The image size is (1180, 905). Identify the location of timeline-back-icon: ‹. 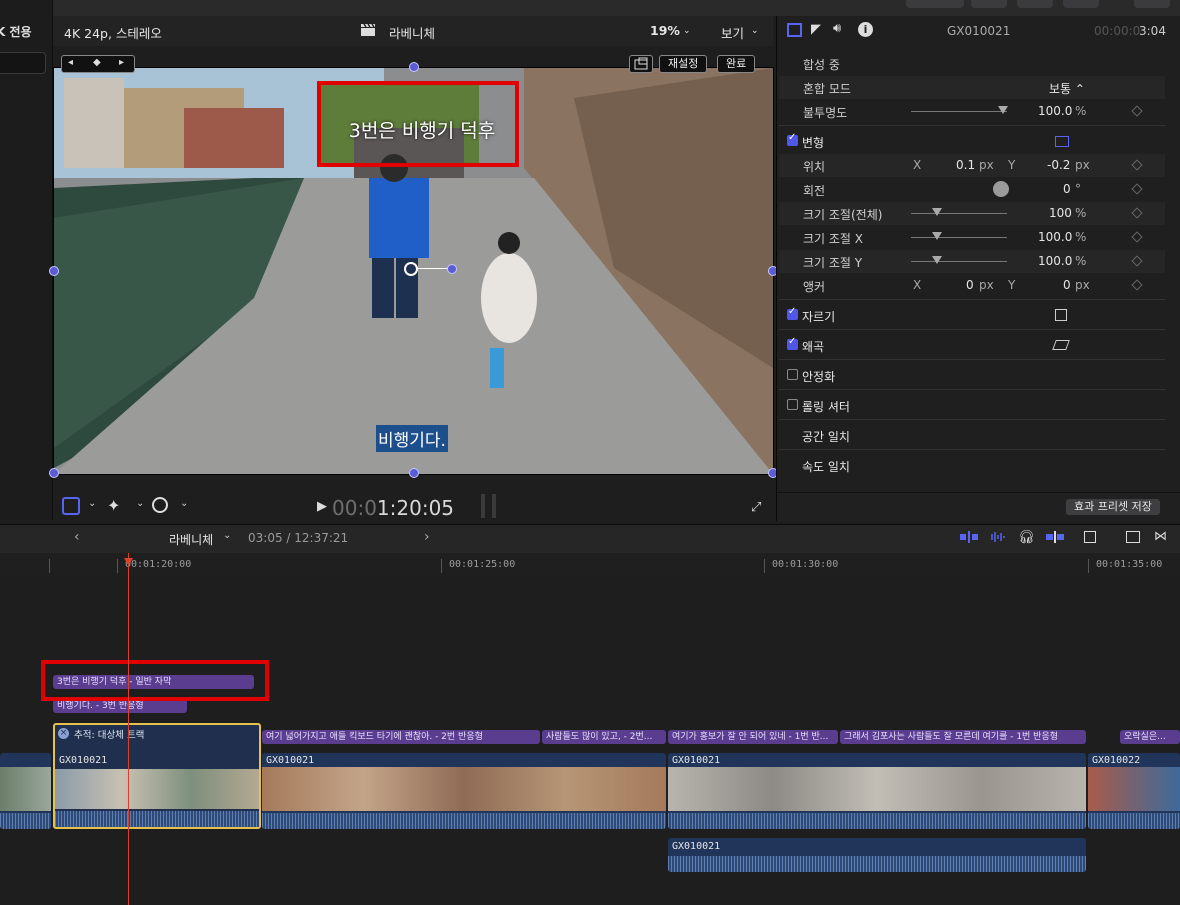
(77, 537).